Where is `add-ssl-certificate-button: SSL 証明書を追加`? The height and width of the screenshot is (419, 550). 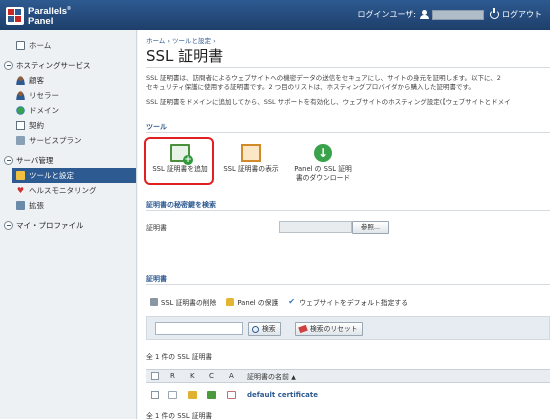 add-ssl-certificate-button: SSL 証明書を追加 is located at coordinates (180, 159).